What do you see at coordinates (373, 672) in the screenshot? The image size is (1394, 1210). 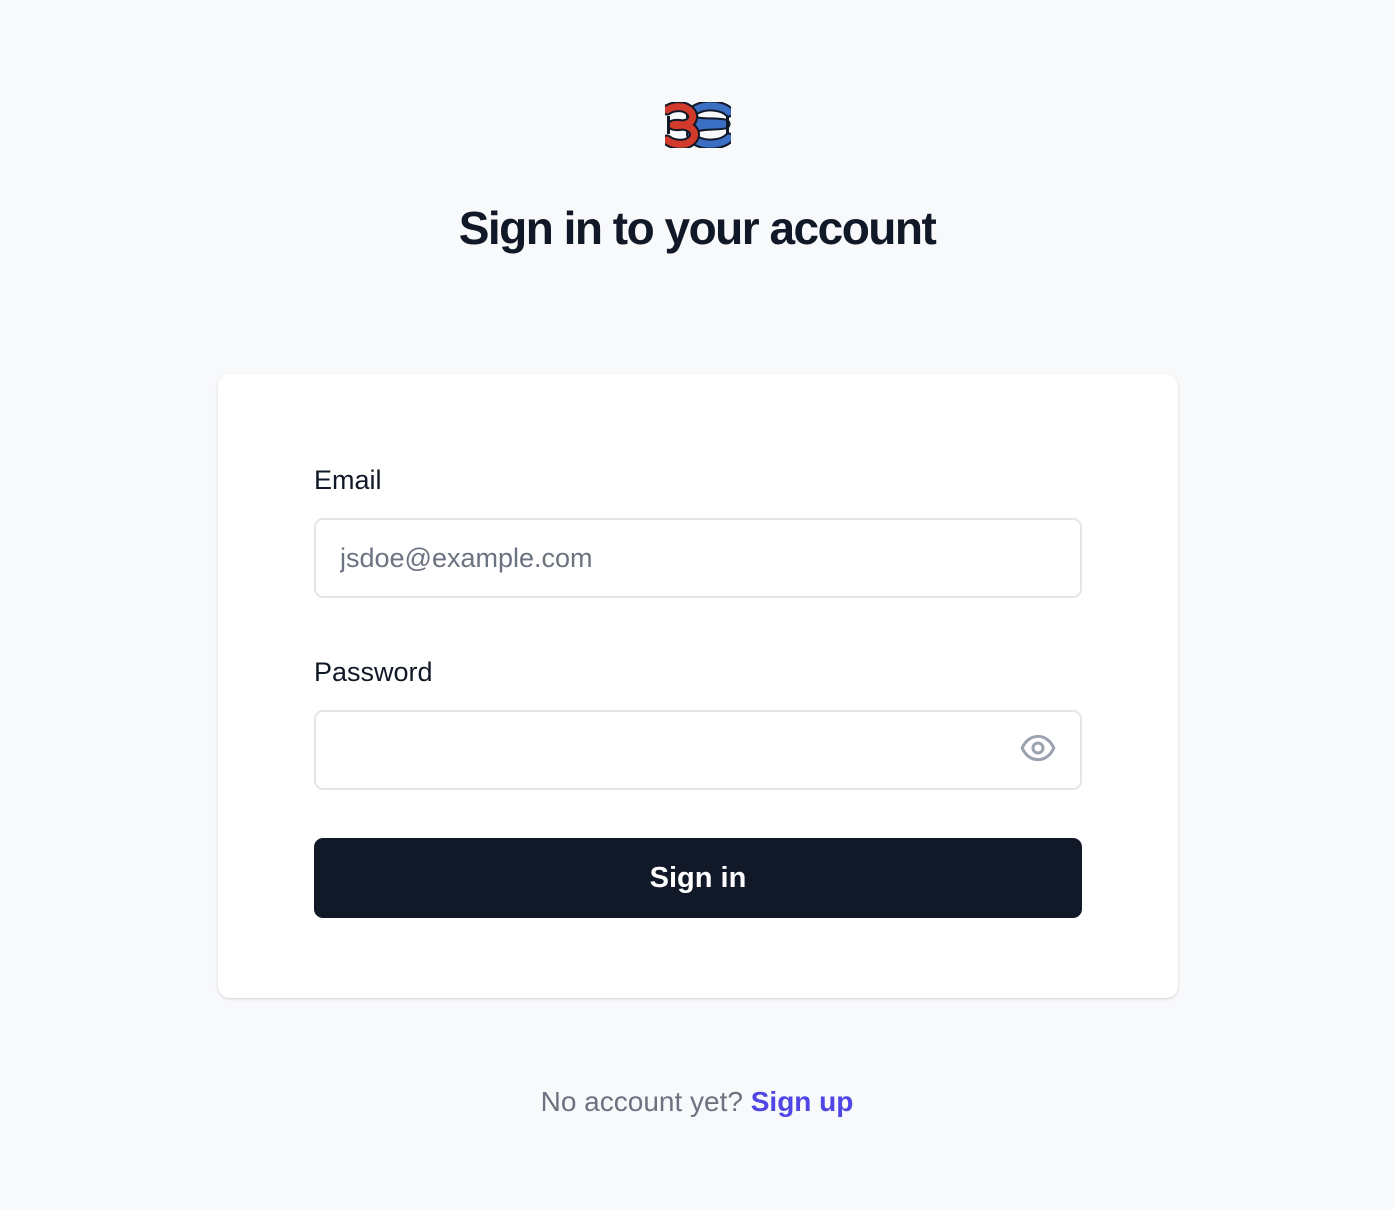 I see `password-label: Password` at bounding box center [373, 672].